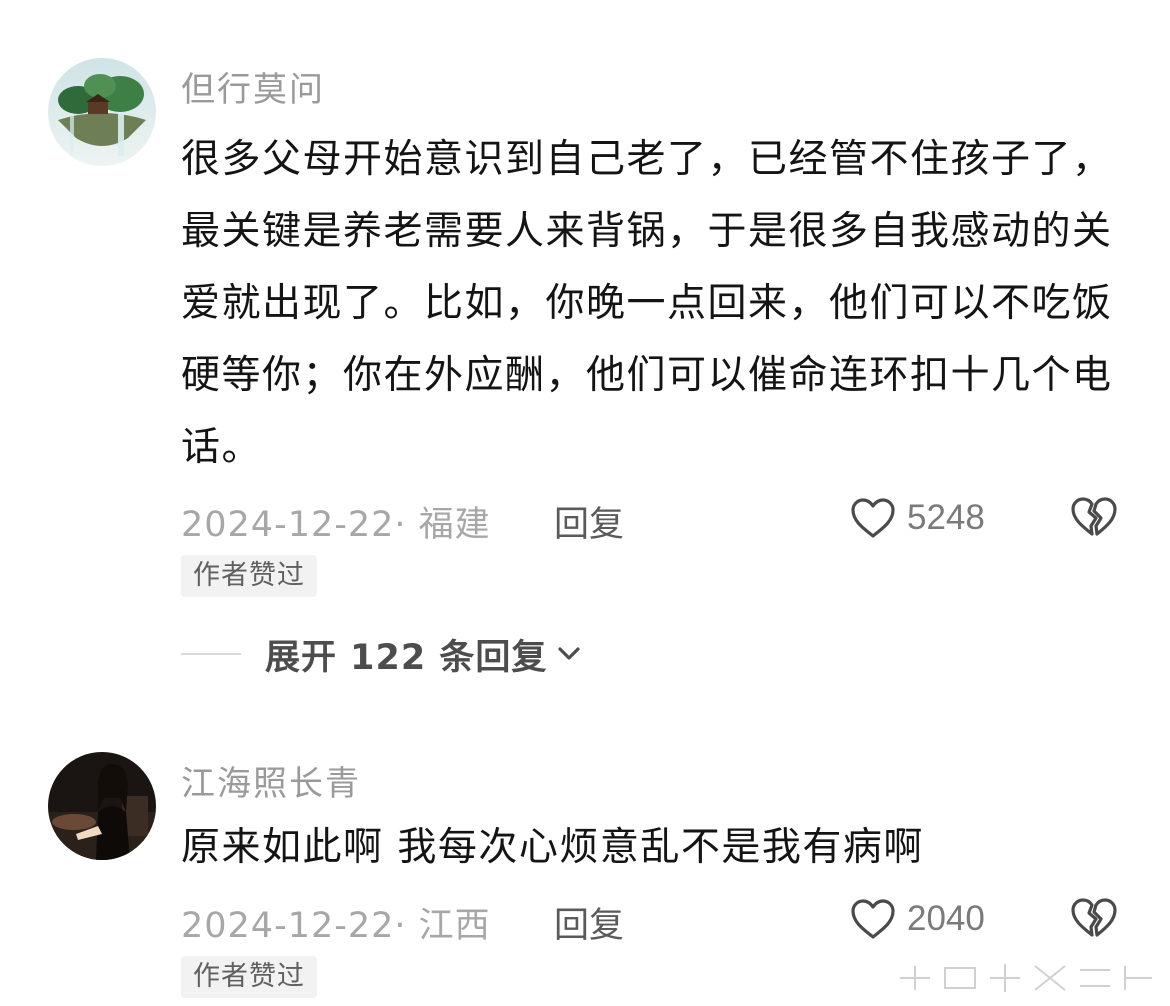 The width and height of the screenshot is (1170, 1006). I want to click on comment-meta: 2024-12-22· 江西 回复 2040, so click(661, 921).